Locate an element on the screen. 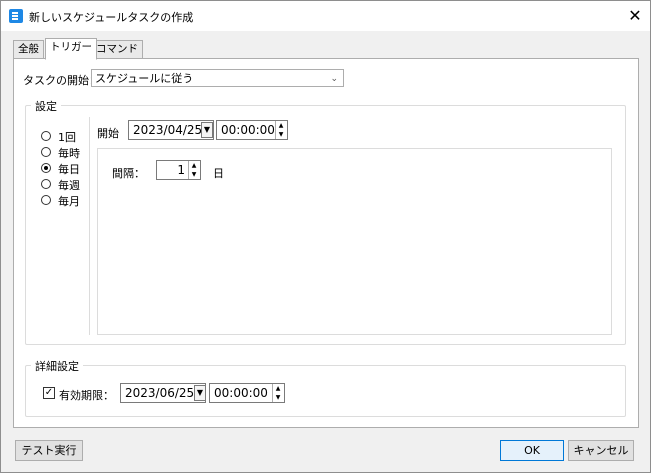  tab-general: 全般 is located at coordinates (28, 49).